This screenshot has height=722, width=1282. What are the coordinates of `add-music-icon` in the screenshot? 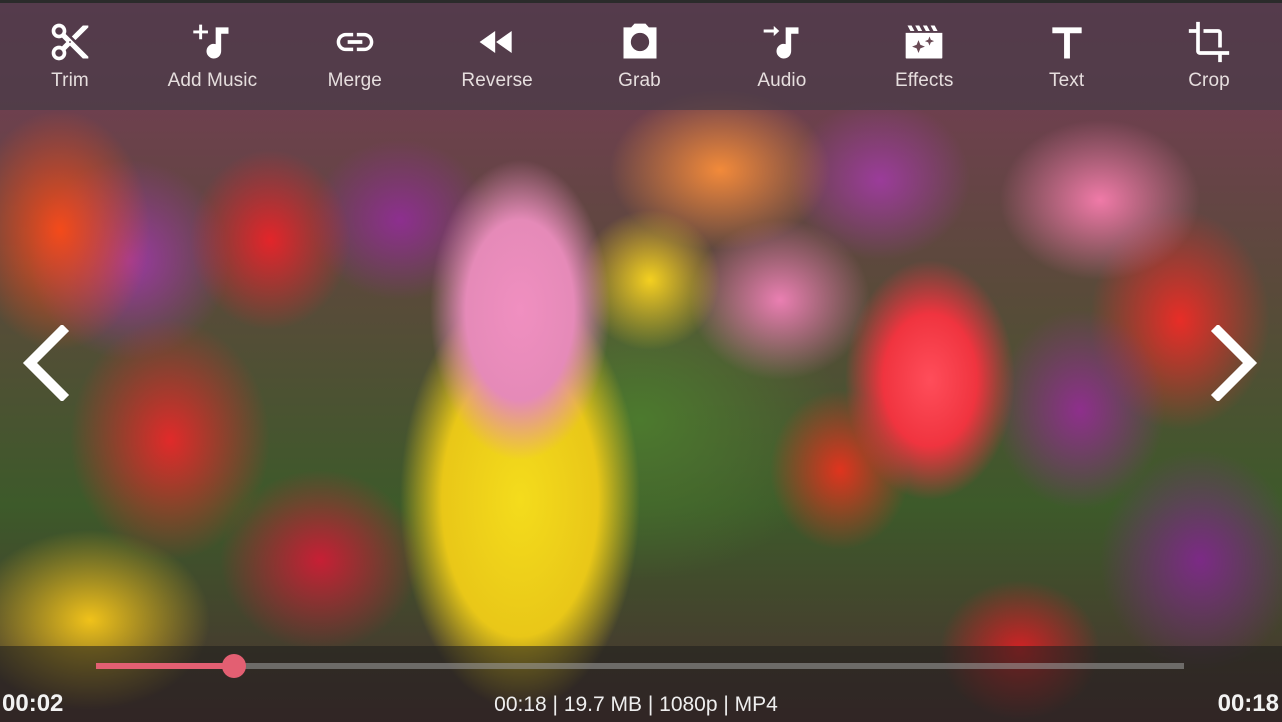 It's located at (212, 42).